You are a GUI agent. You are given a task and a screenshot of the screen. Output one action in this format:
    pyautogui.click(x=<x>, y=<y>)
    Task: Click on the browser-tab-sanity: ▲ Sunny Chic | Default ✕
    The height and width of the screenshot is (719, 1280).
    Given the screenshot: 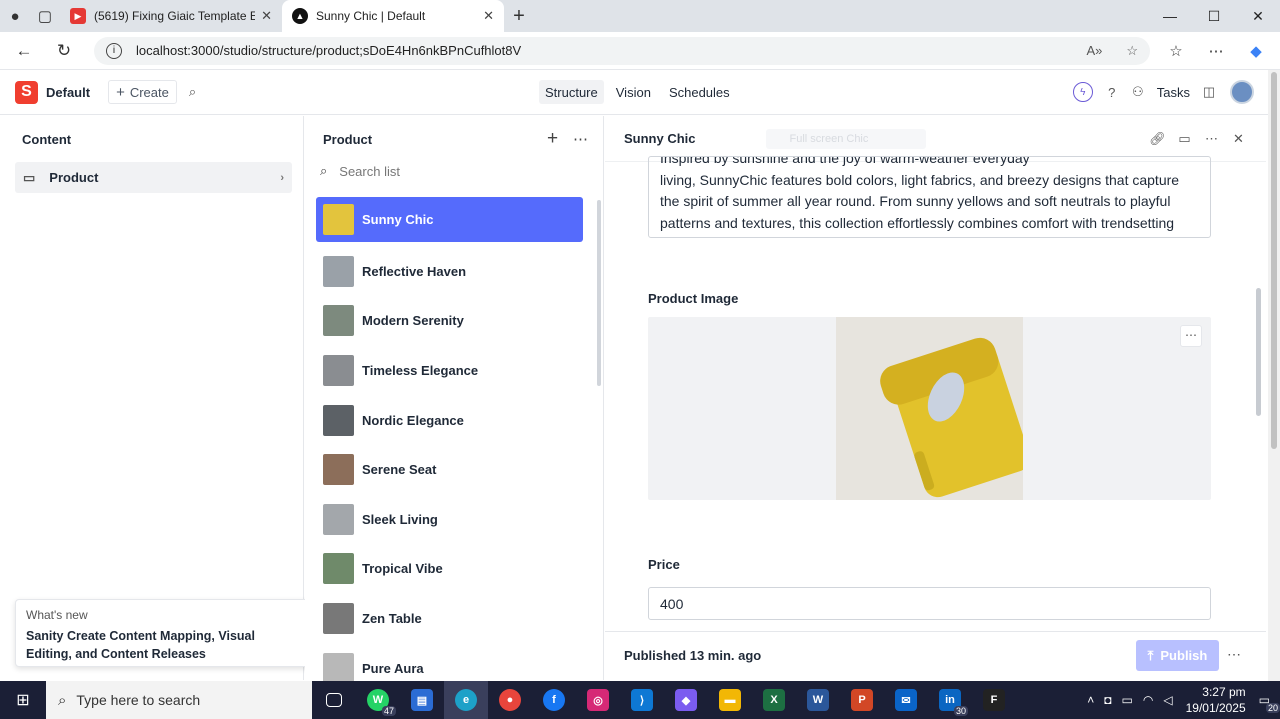 What is the action you would take?
    pyautogui.click(x=393, y=16)
    